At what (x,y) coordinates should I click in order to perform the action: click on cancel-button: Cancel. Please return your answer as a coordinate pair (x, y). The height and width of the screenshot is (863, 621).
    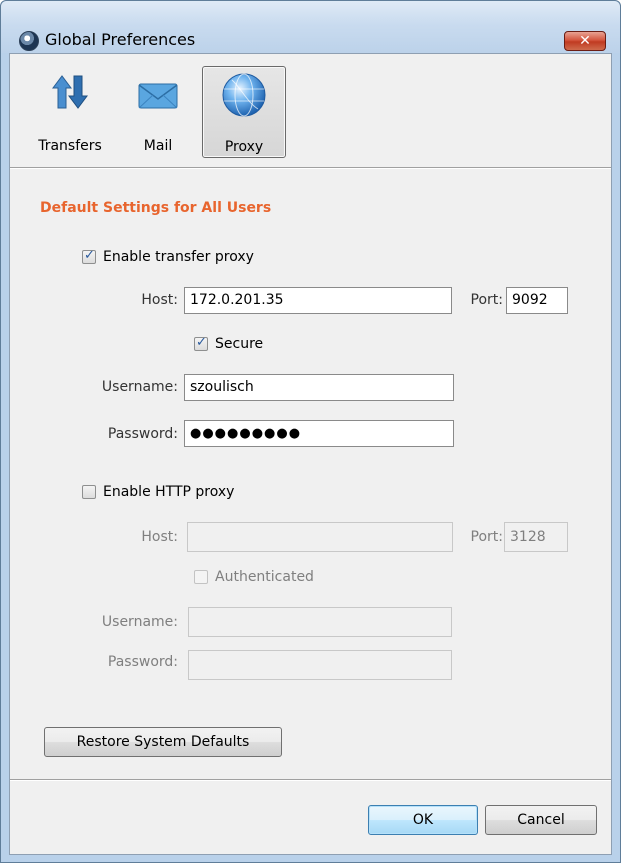
    Looking at the image, I should click on (541, 820).